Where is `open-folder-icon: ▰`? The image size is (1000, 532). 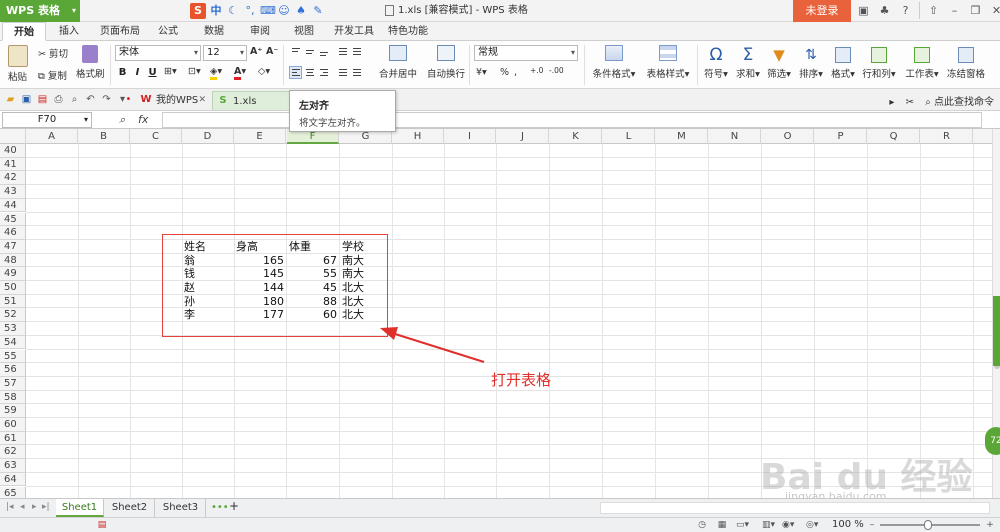 open-folder-icon: ▰ is located at coordinates (10, 99).